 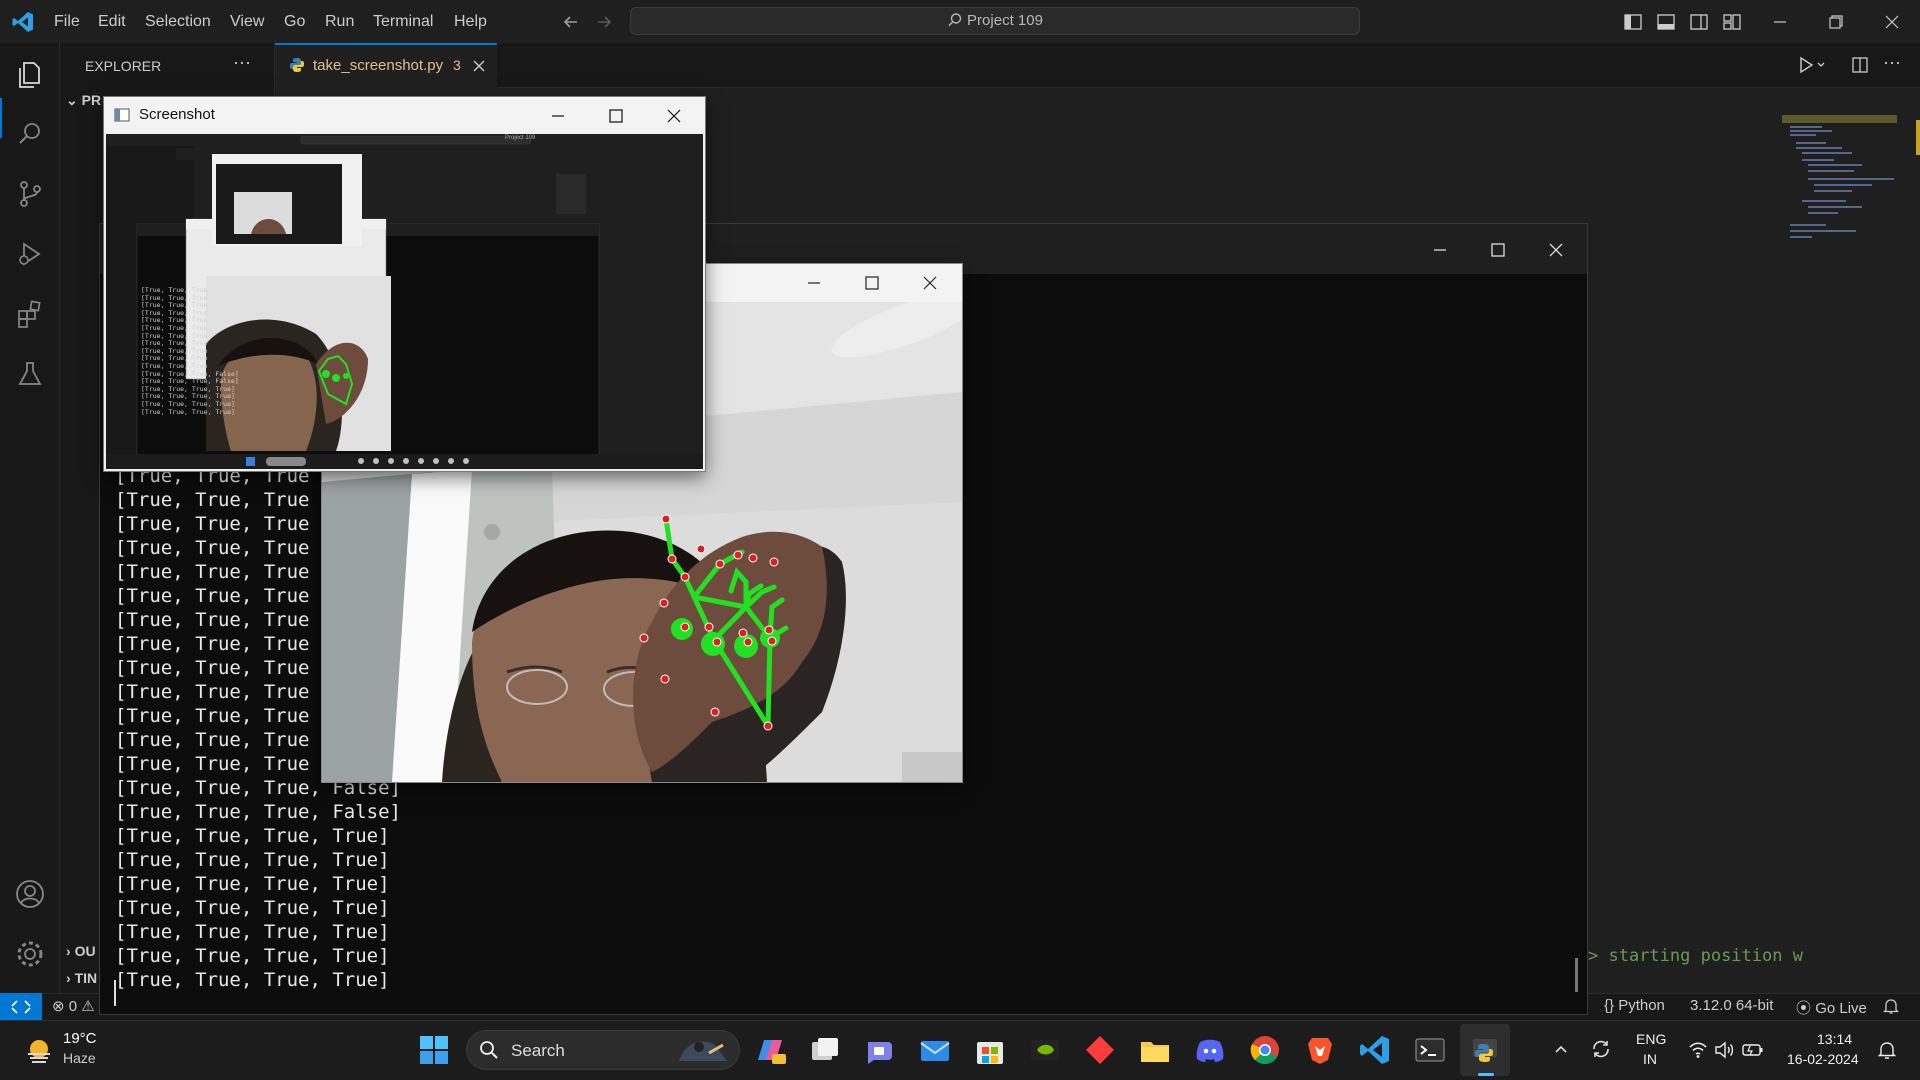 I want to click on copilot-icon, so click(x=770, y=1050).